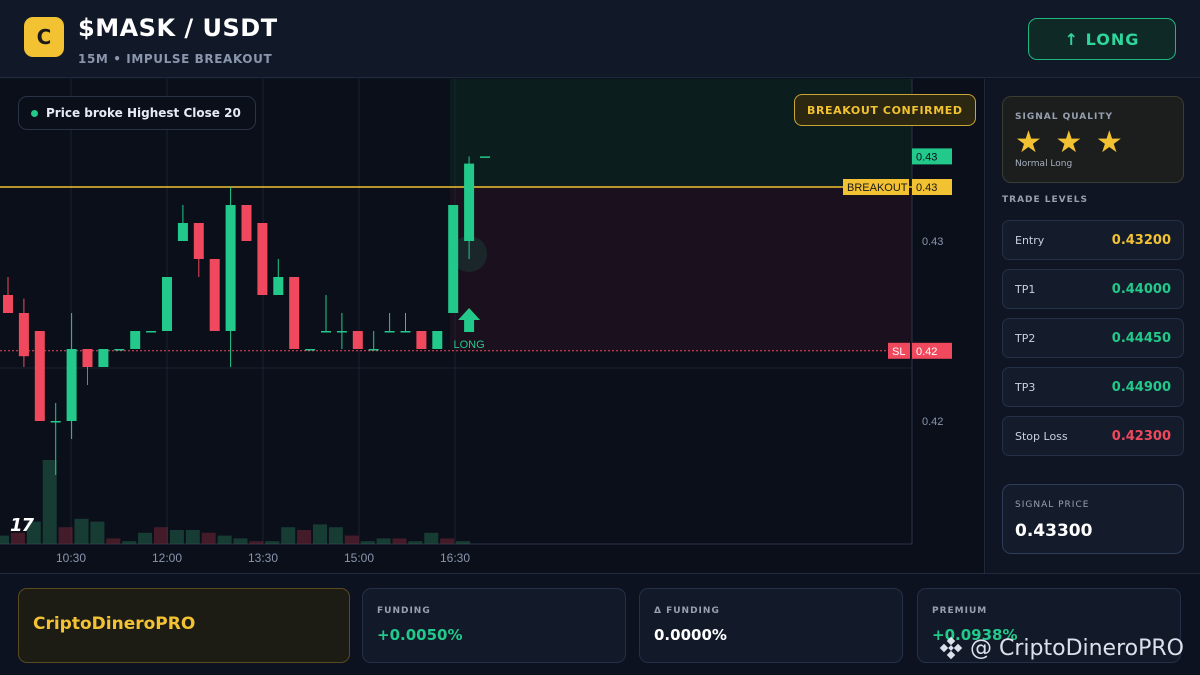 The image size is (1200, 675). What do you see at coordinates (690, 635) in the screenshot?
I see `delta-funding-value: 0.0000%` at bounding box center [690, 635].